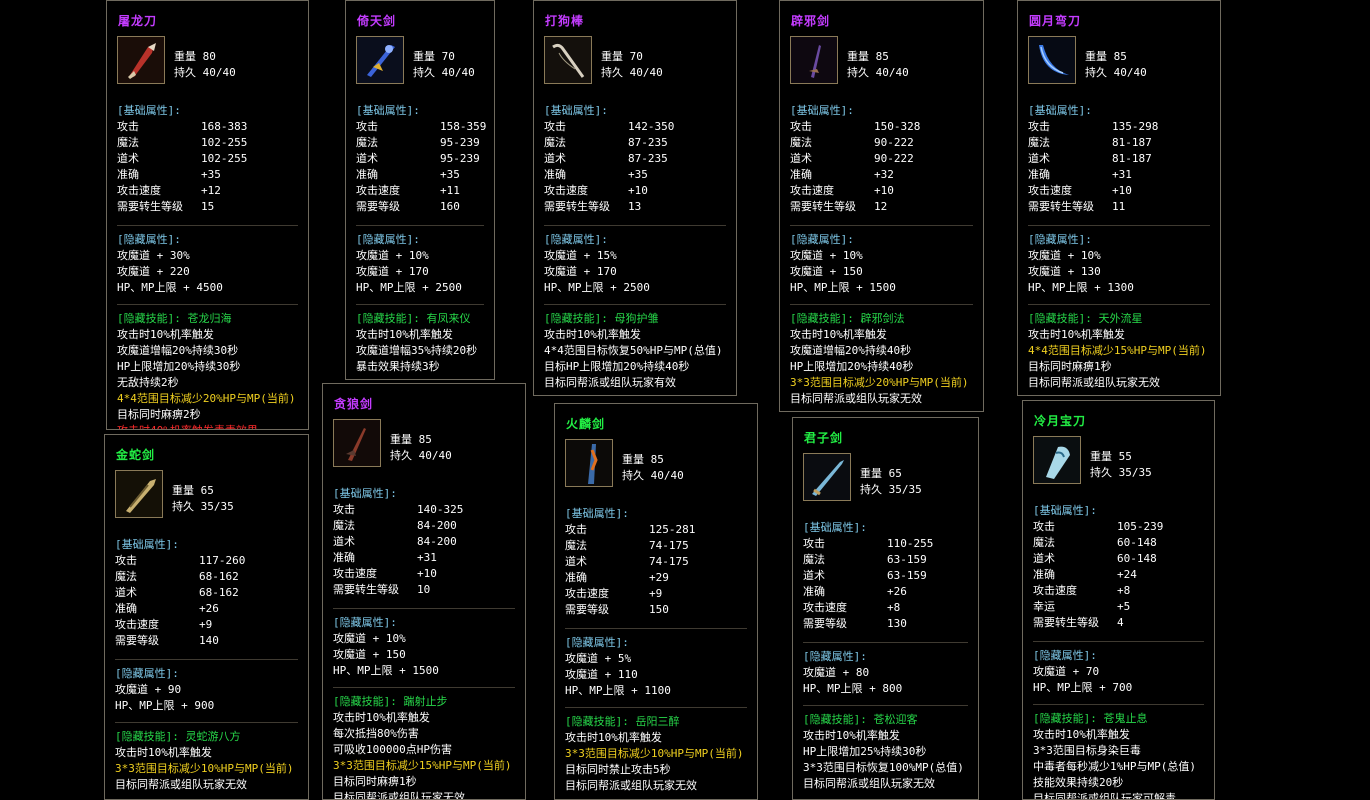  What do you see at coordinates (836, 672) in the screenshot?
I see `hidden-attr-line: 攻魔道 + 80` at bounding box center [836, 672].